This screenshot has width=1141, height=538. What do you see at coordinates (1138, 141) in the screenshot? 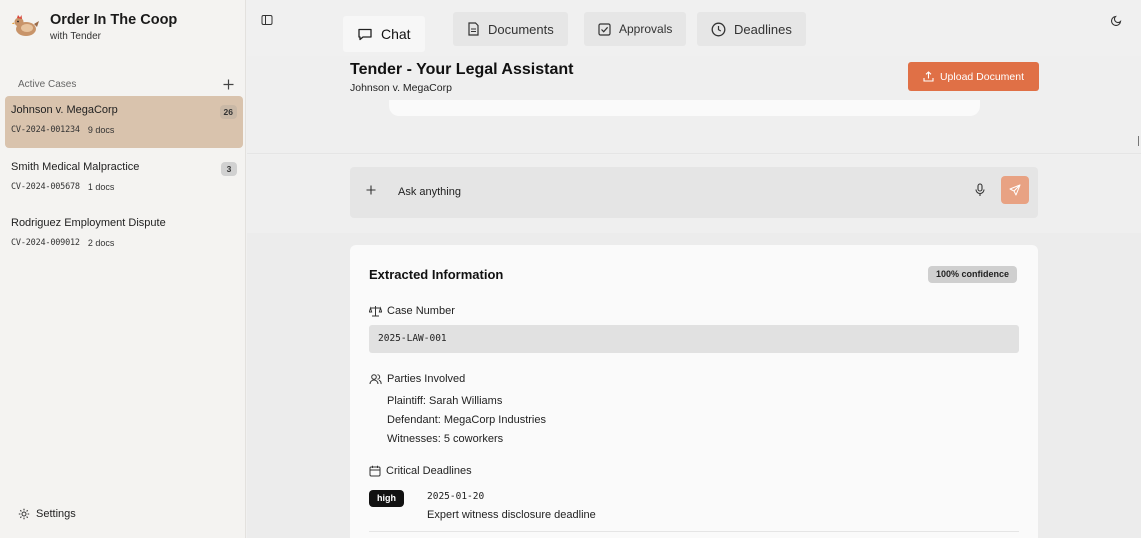
I see `scrollbar` at bounding box center [1138, 141].